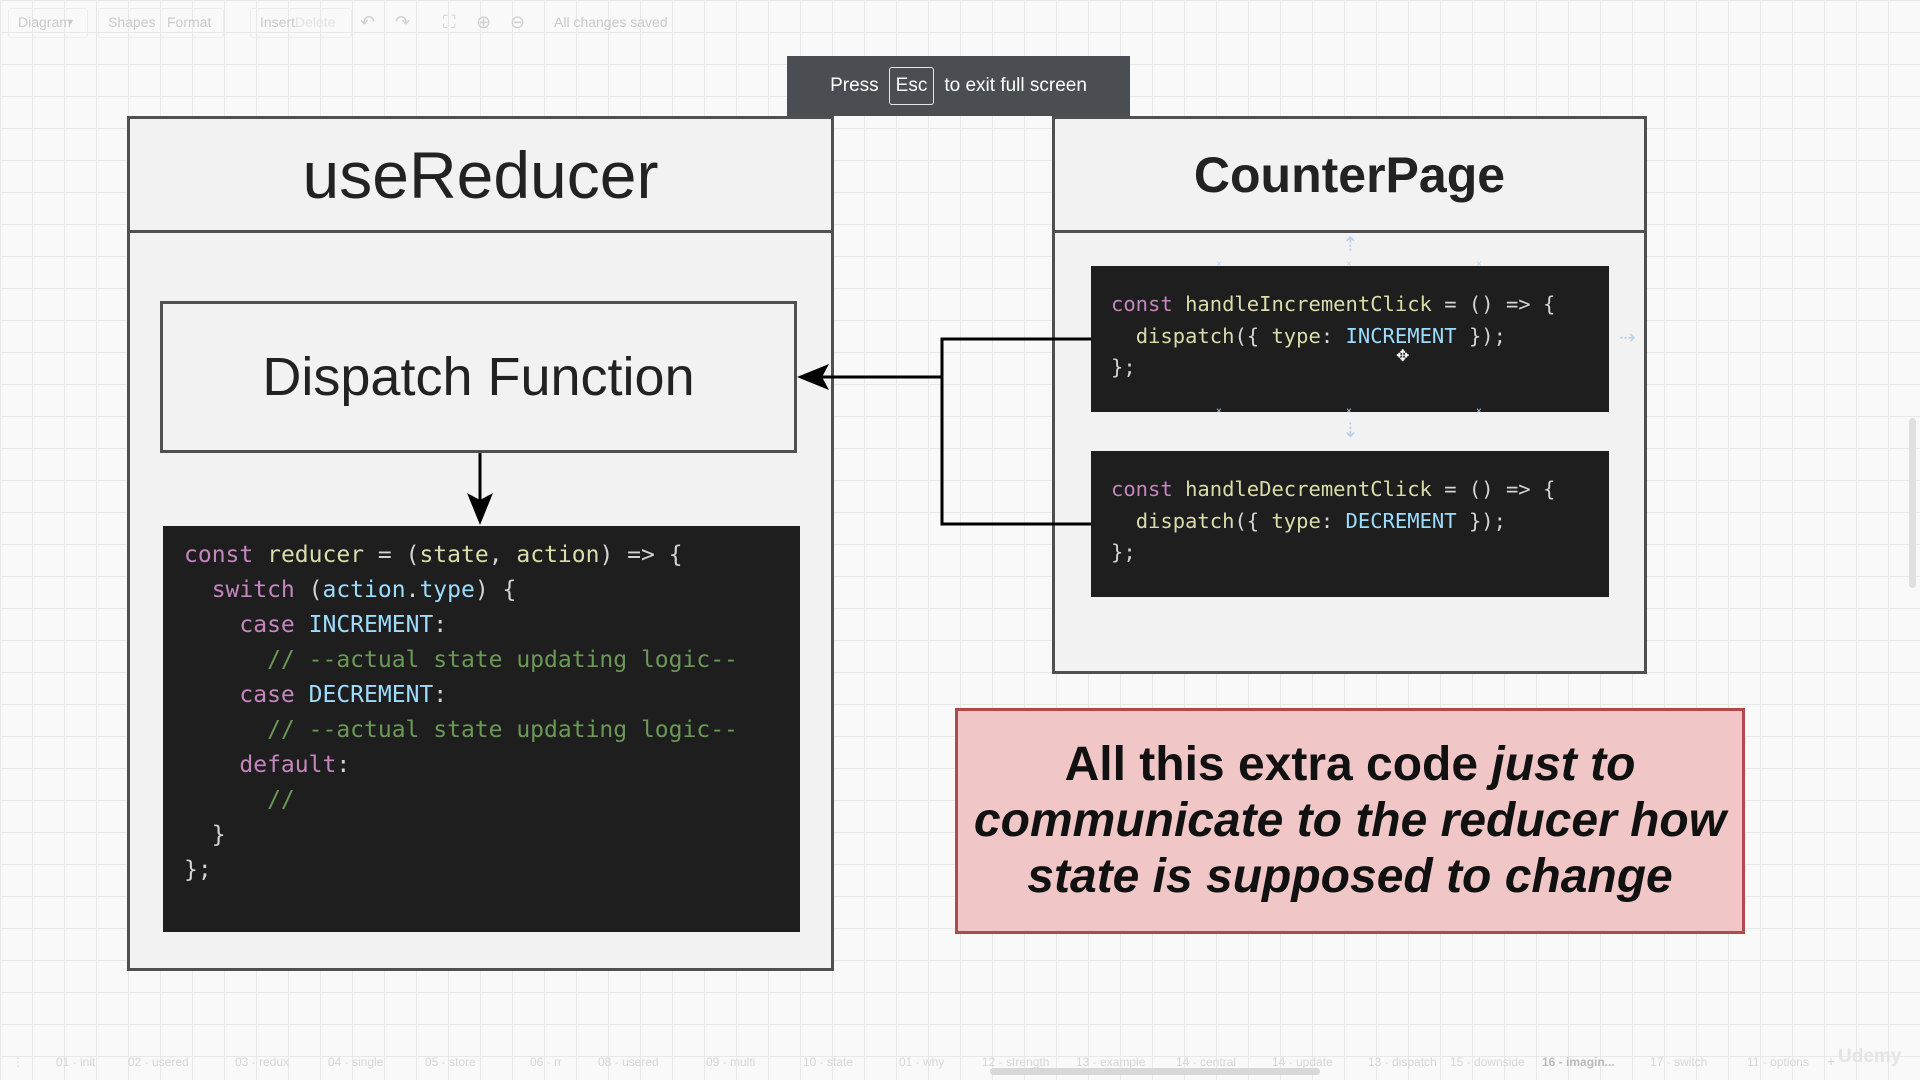  What do you see at coordinates (1206, 1062) in the screenshot?
I see `page-tab: 14 - central` at bounding box center [1206, 1062].